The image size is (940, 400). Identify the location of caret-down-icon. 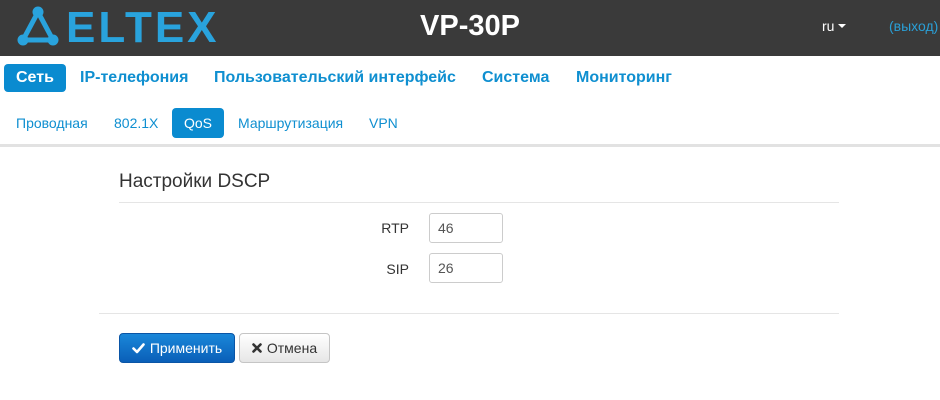
(842, 26).